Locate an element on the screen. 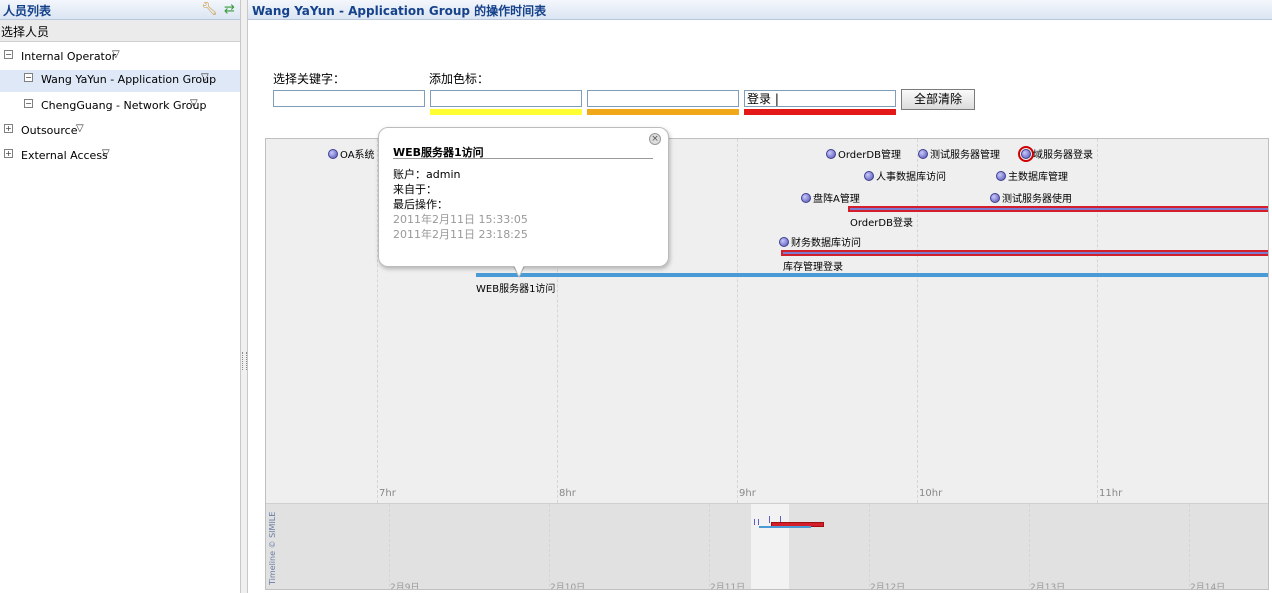 This screenshot has width=1272, height=593. event-label: OA系统 is located at coordinates (357, 155).